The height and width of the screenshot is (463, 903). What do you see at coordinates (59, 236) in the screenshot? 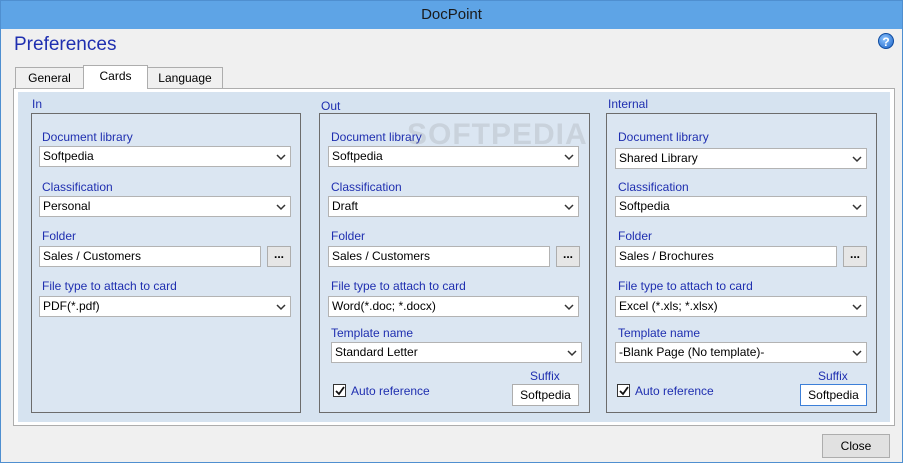
I see `in-folder-label: Folder` at bounding box center [59, 236].